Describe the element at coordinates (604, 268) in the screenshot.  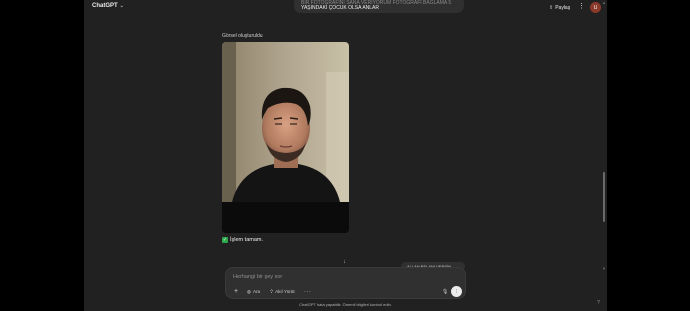
I see `scroll-down-icon: ▼` at that location.